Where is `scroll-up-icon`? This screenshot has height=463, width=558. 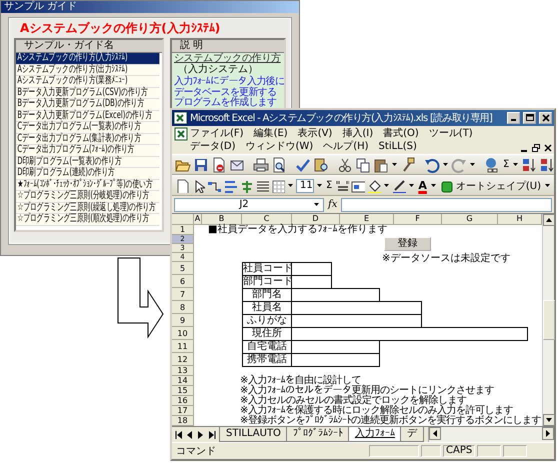
scroll-up-icon is located at coordinates (549, 220).